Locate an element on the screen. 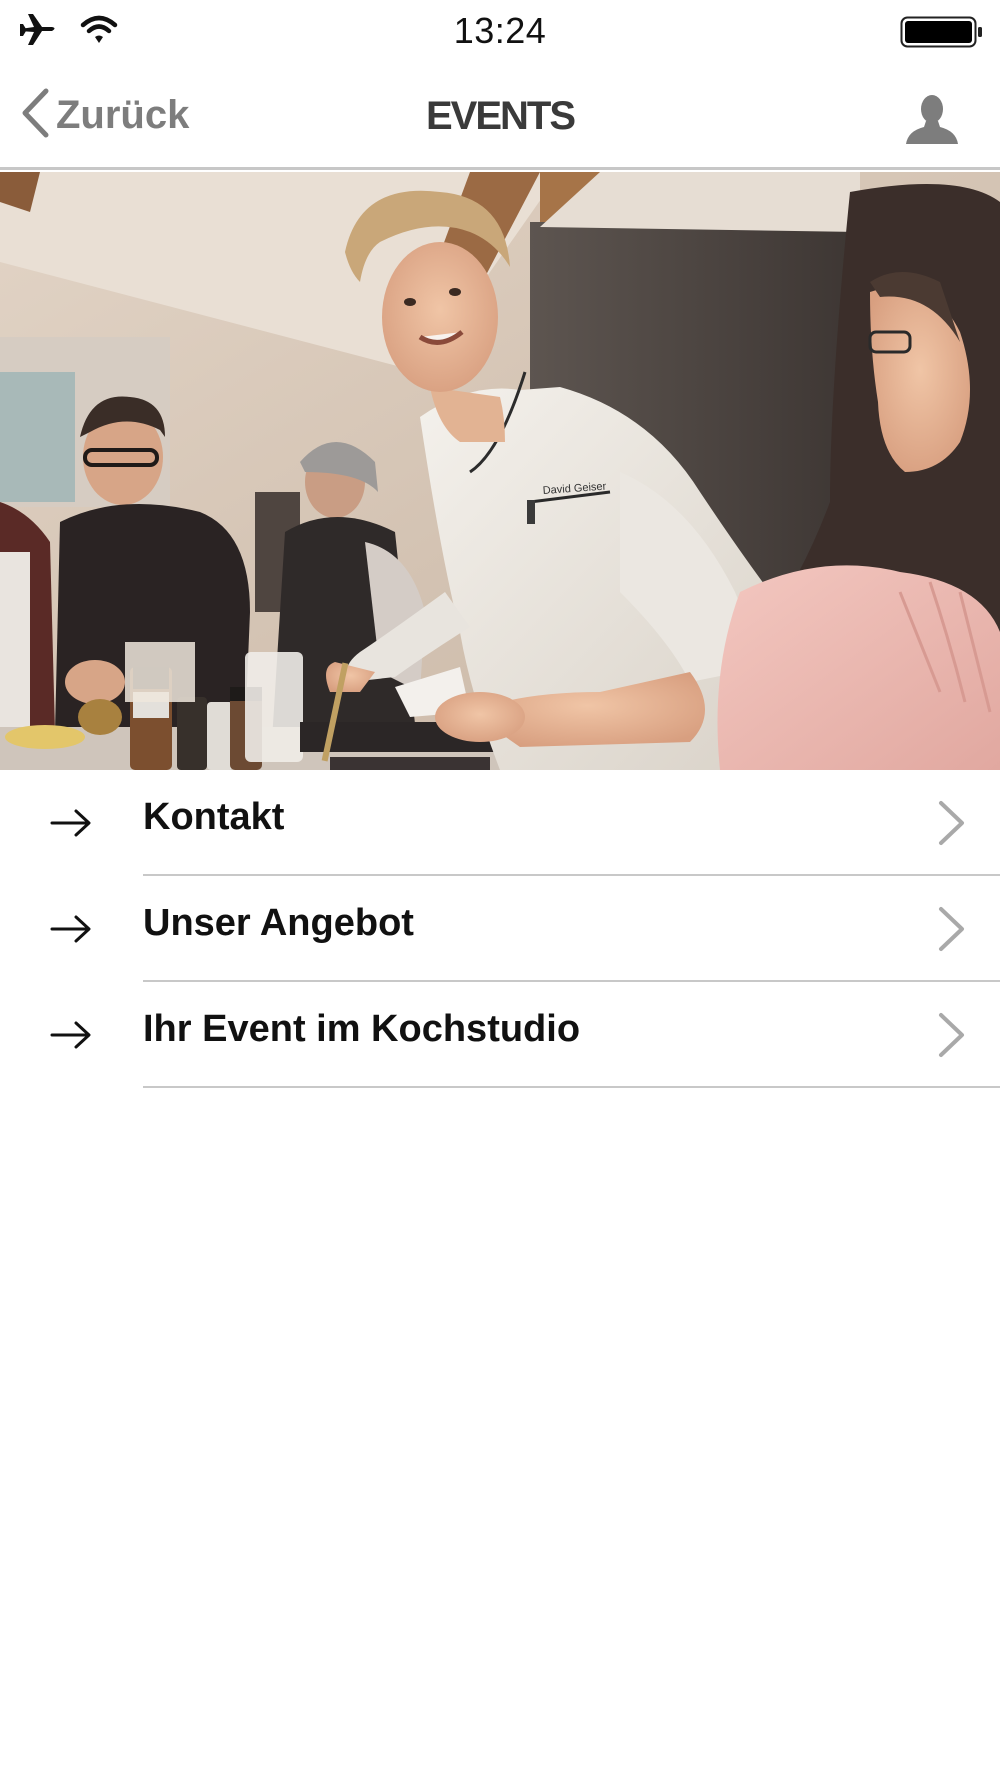 The width and height of the screenshot is (1000, 1778). chevron-left-icon is located at coordinates (35, 115).